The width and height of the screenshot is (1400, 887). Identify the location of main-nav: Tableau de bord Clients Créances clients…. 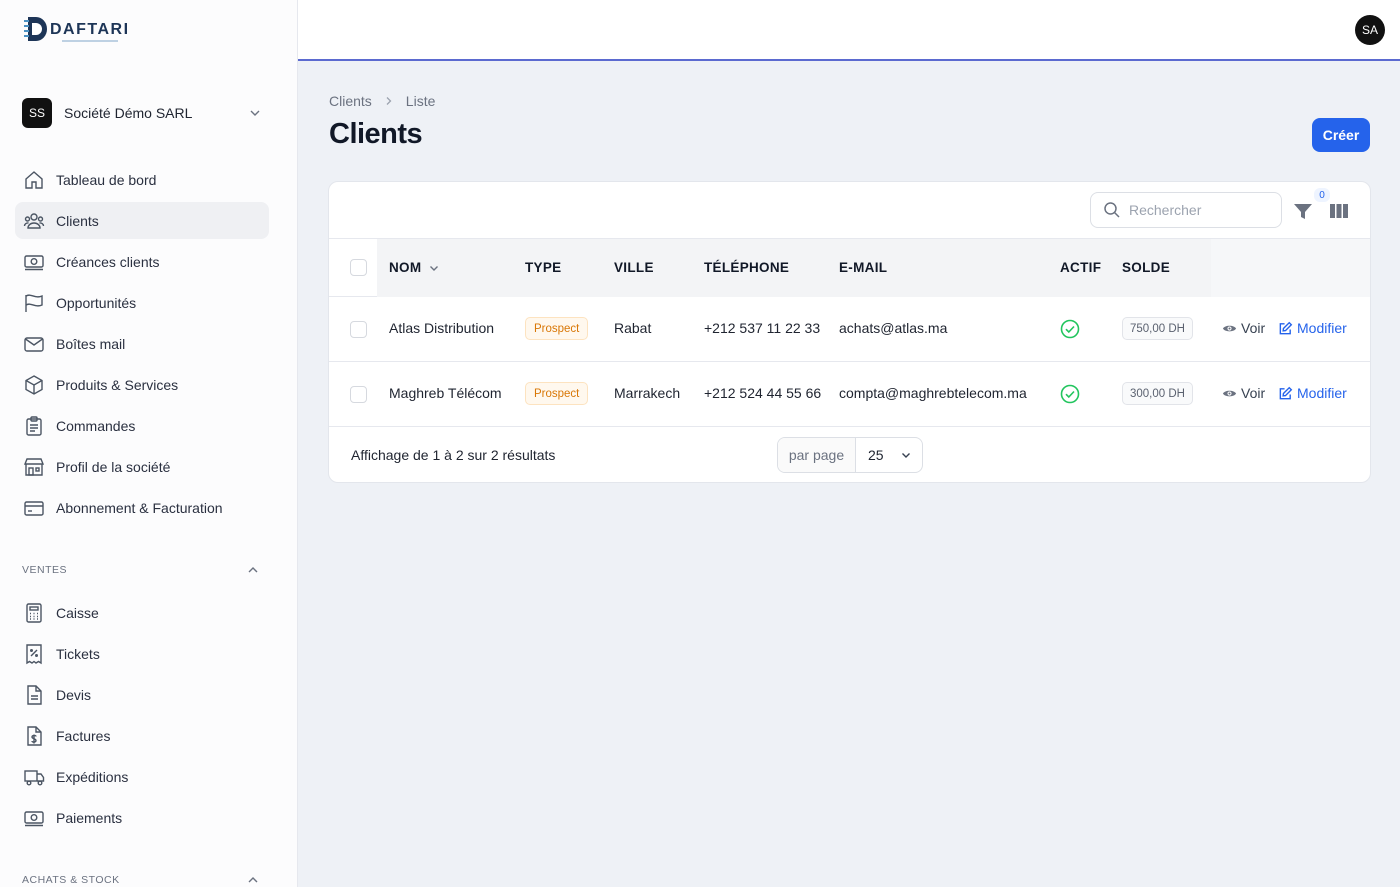
(142, 345).